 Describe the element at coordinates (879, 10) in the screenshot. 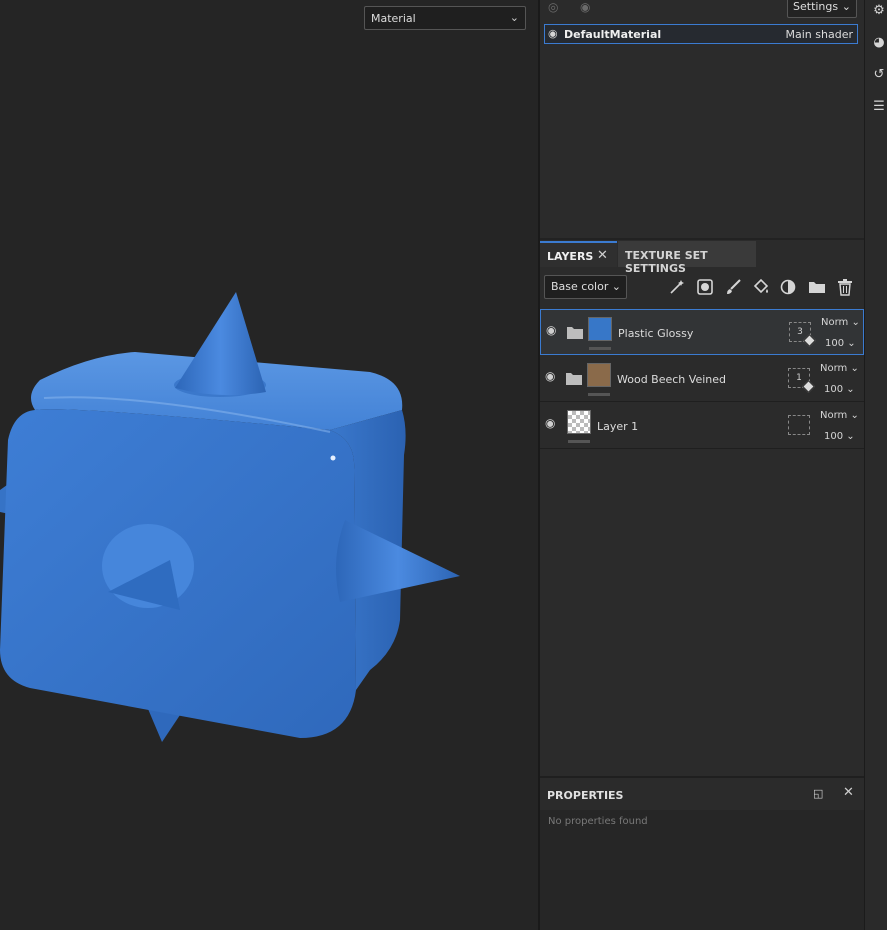

I see `gear-icon: ⚙` at that location.